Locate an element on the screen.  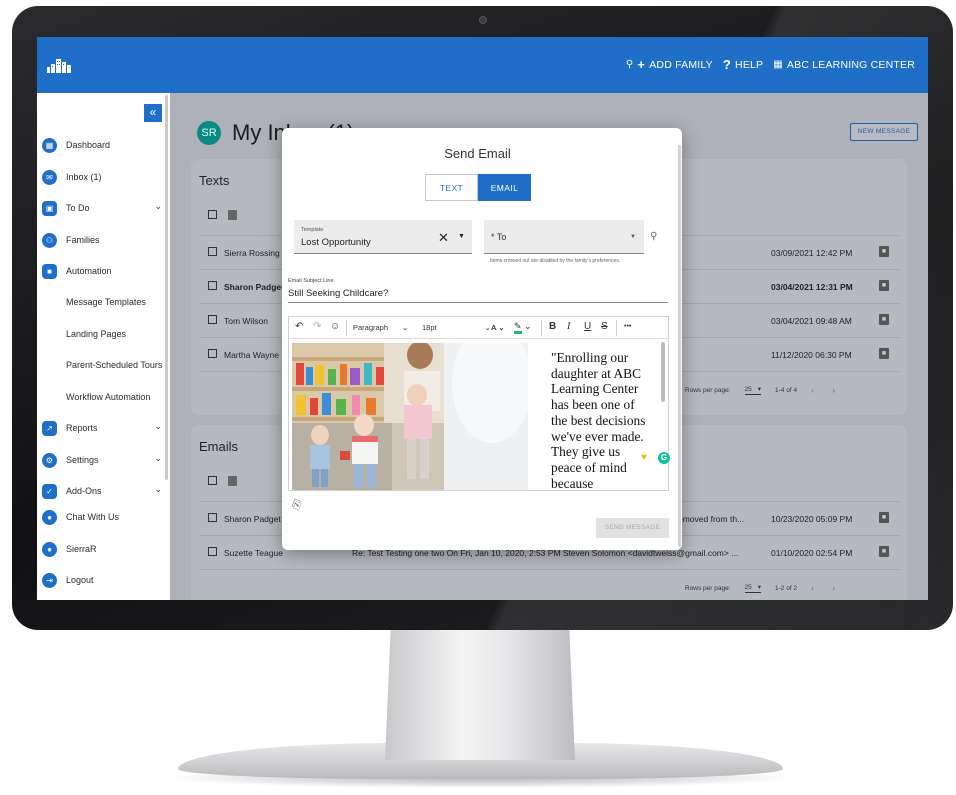
sidebar-item-label: Parent-Scheduled Tours is located at coordinates (114, 365).